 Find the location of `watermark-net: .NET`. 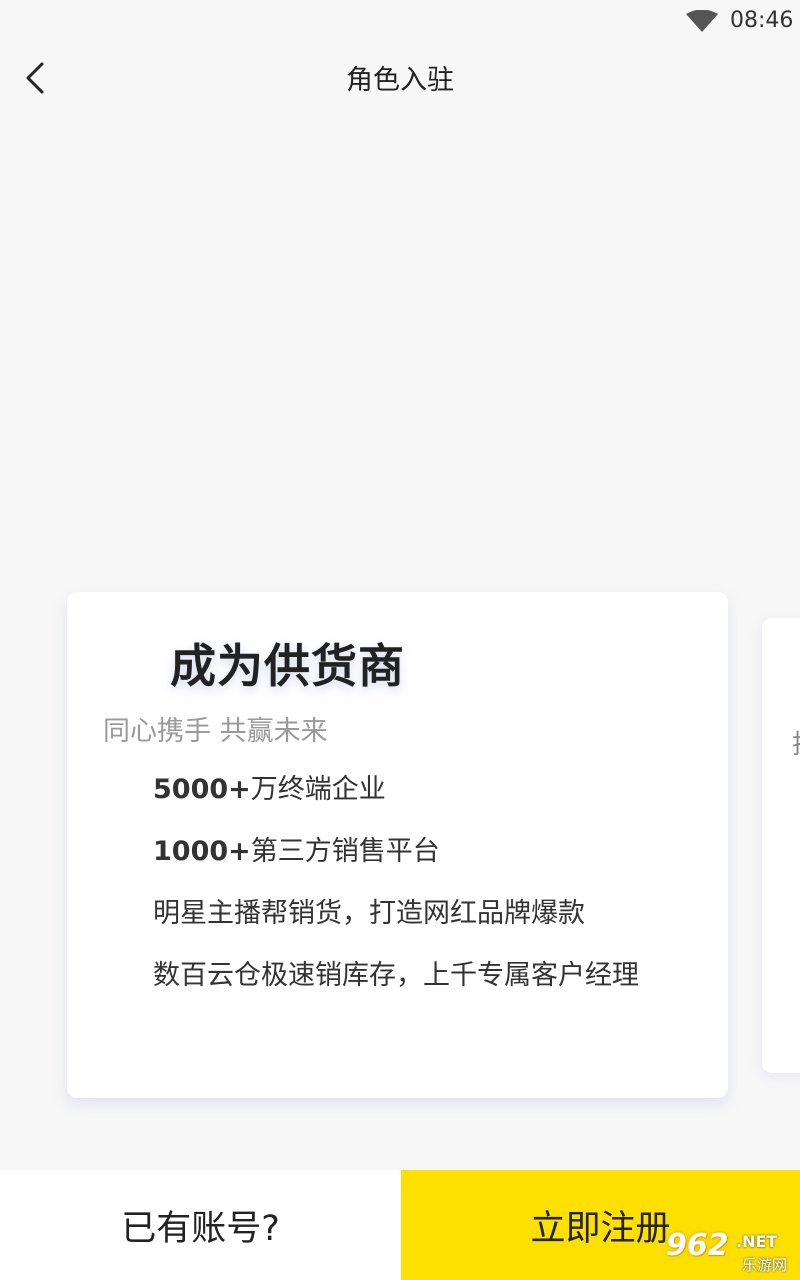

watermark-net: .NET is located at coordinates (757, 1241).